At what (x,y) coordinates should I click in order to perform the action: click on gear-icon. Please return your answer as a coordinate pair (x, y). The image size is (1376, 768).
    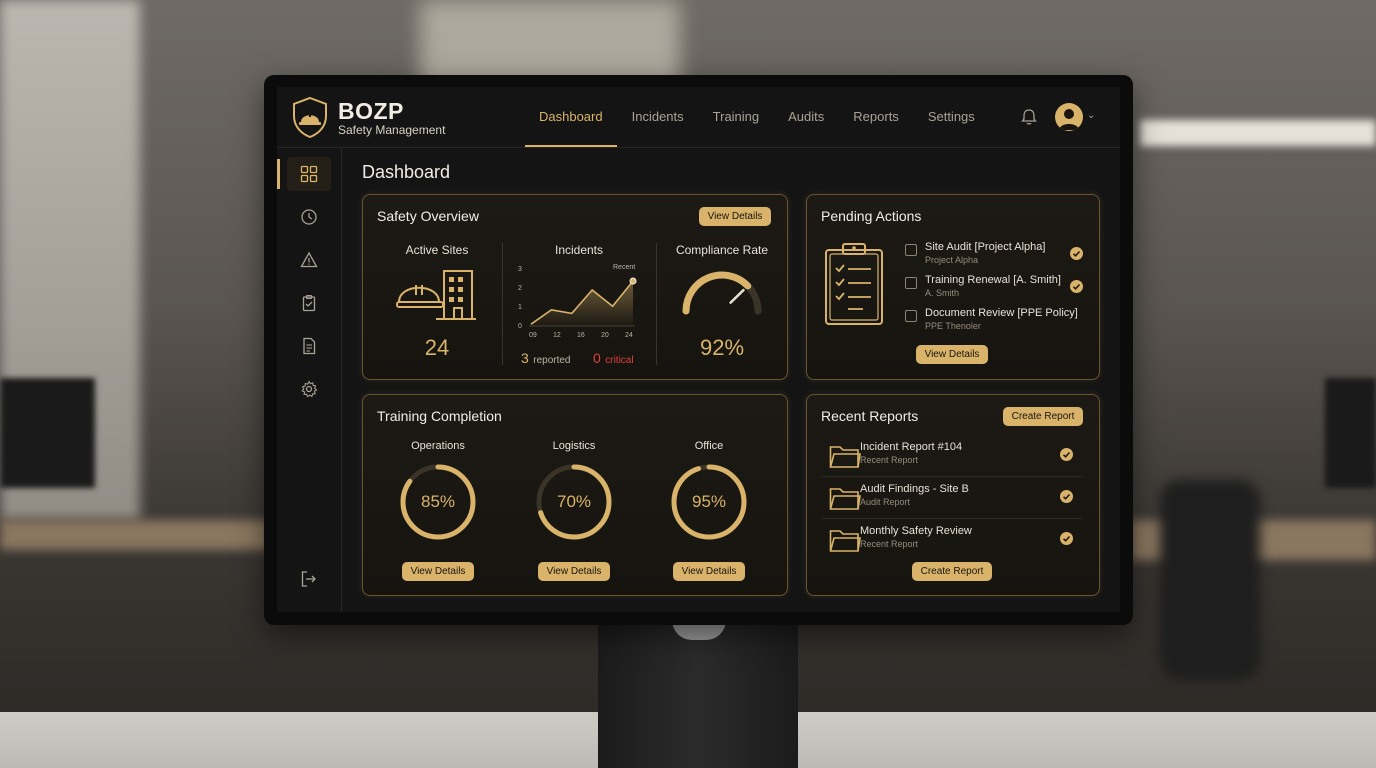
    Looking at the image, I should click on (309, 389).